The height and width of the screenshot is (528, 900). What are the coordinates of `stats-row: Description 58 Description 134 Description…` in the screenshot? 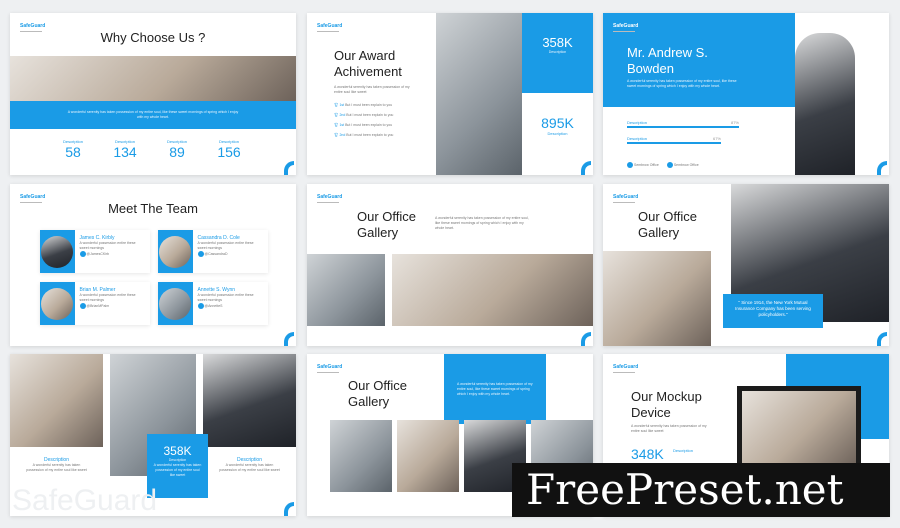 It's located at (151, 149).